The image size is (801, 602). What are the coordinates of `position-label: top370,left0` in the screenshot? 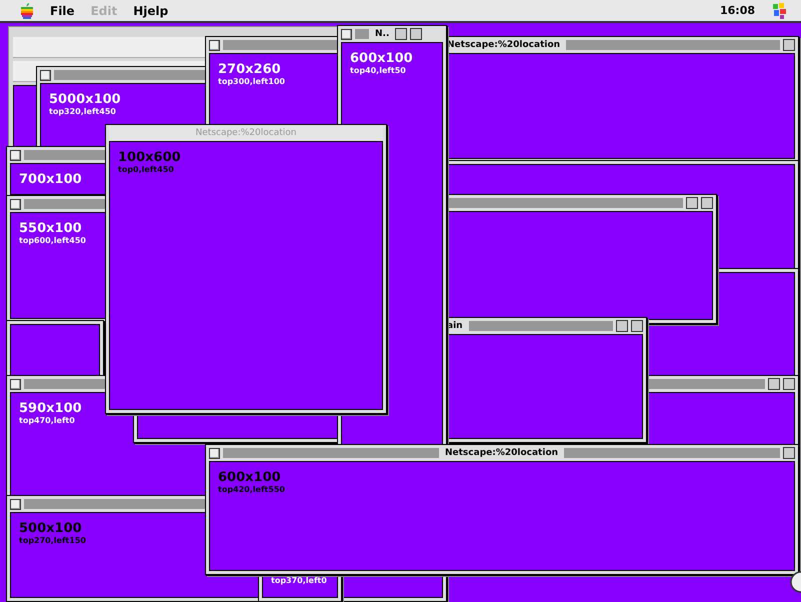 It's located at (299, 580).